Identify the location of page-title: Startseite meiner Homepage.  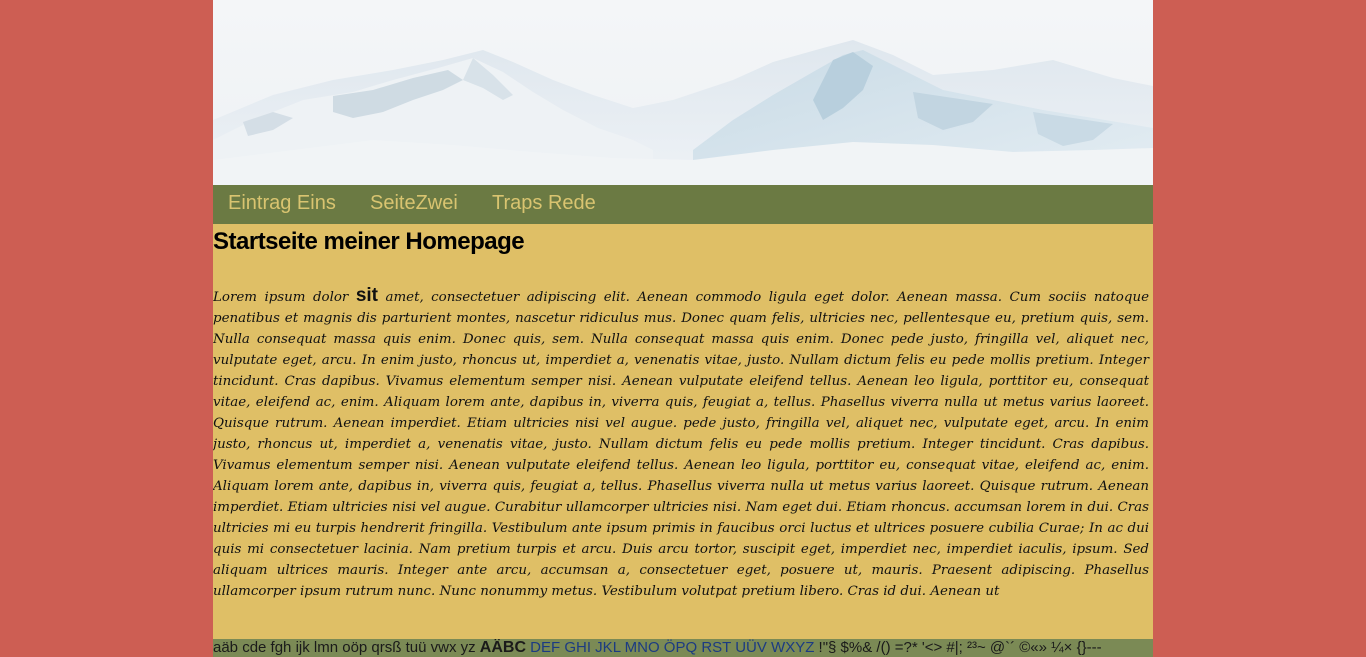
(369, 241).